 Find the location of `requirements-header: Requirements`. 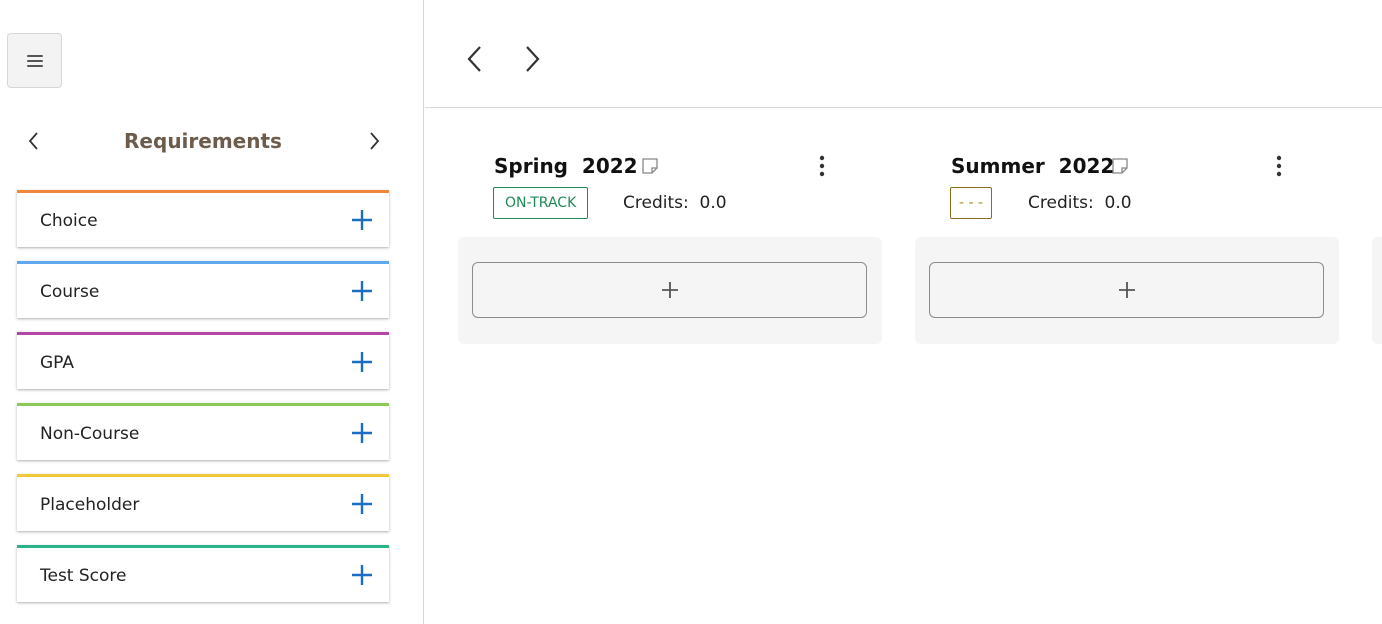

requirements-header: Requirements is located at coordinates (203, 141).